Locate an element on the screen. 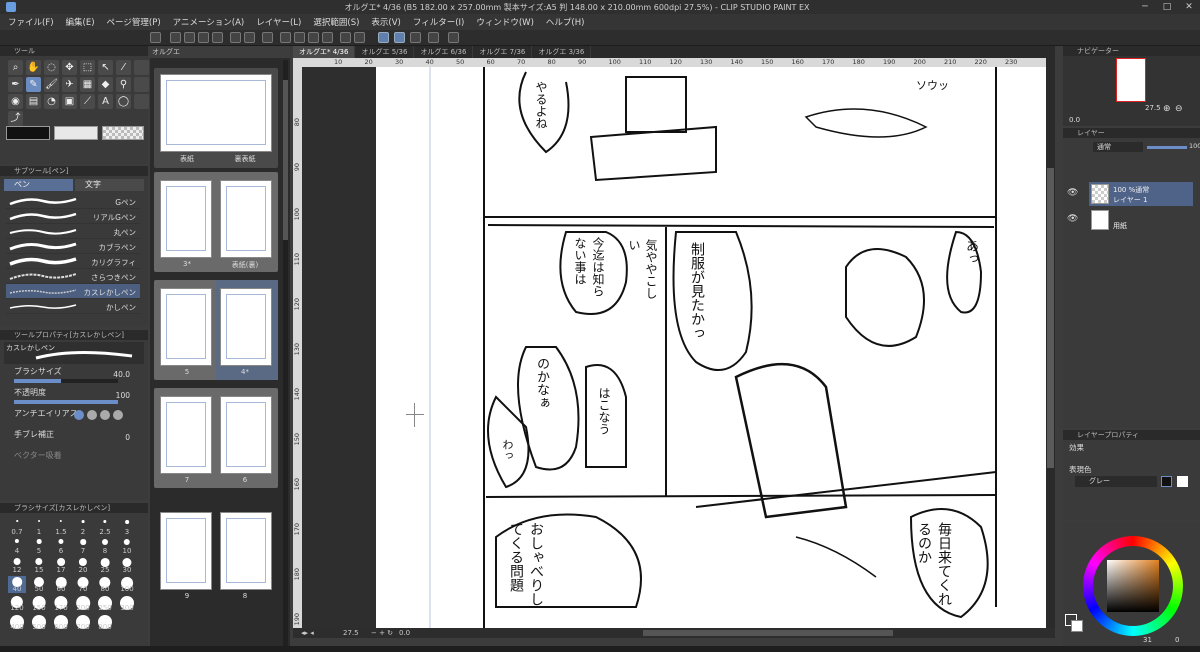  opacity-slider is located at coordinates (66, 402).